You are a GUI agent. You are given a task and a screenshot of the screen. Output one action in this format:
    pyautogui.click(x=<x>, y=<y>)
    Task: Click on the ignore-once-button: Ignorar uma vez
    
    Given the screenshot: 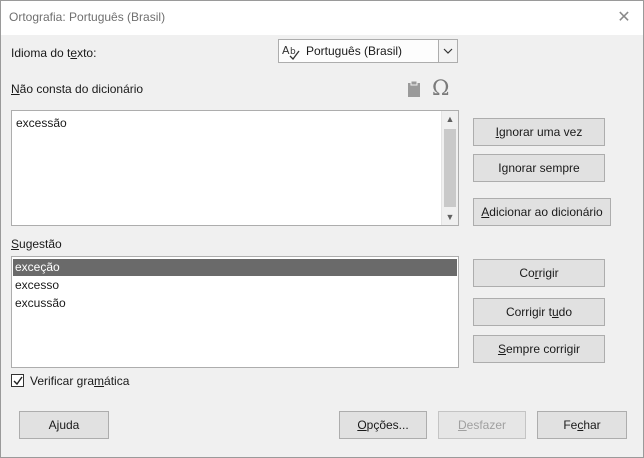 What is the action you would take?
    pyautogui.click(x=539, y=132)
    